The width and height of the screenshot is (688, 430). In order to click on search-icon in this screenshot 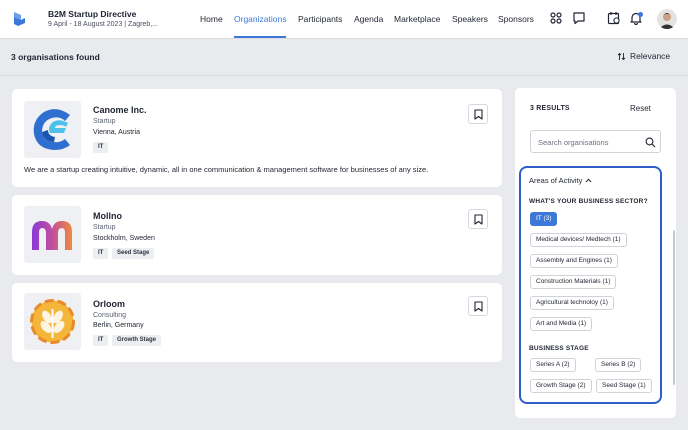, I will do `click(650, 142)`.